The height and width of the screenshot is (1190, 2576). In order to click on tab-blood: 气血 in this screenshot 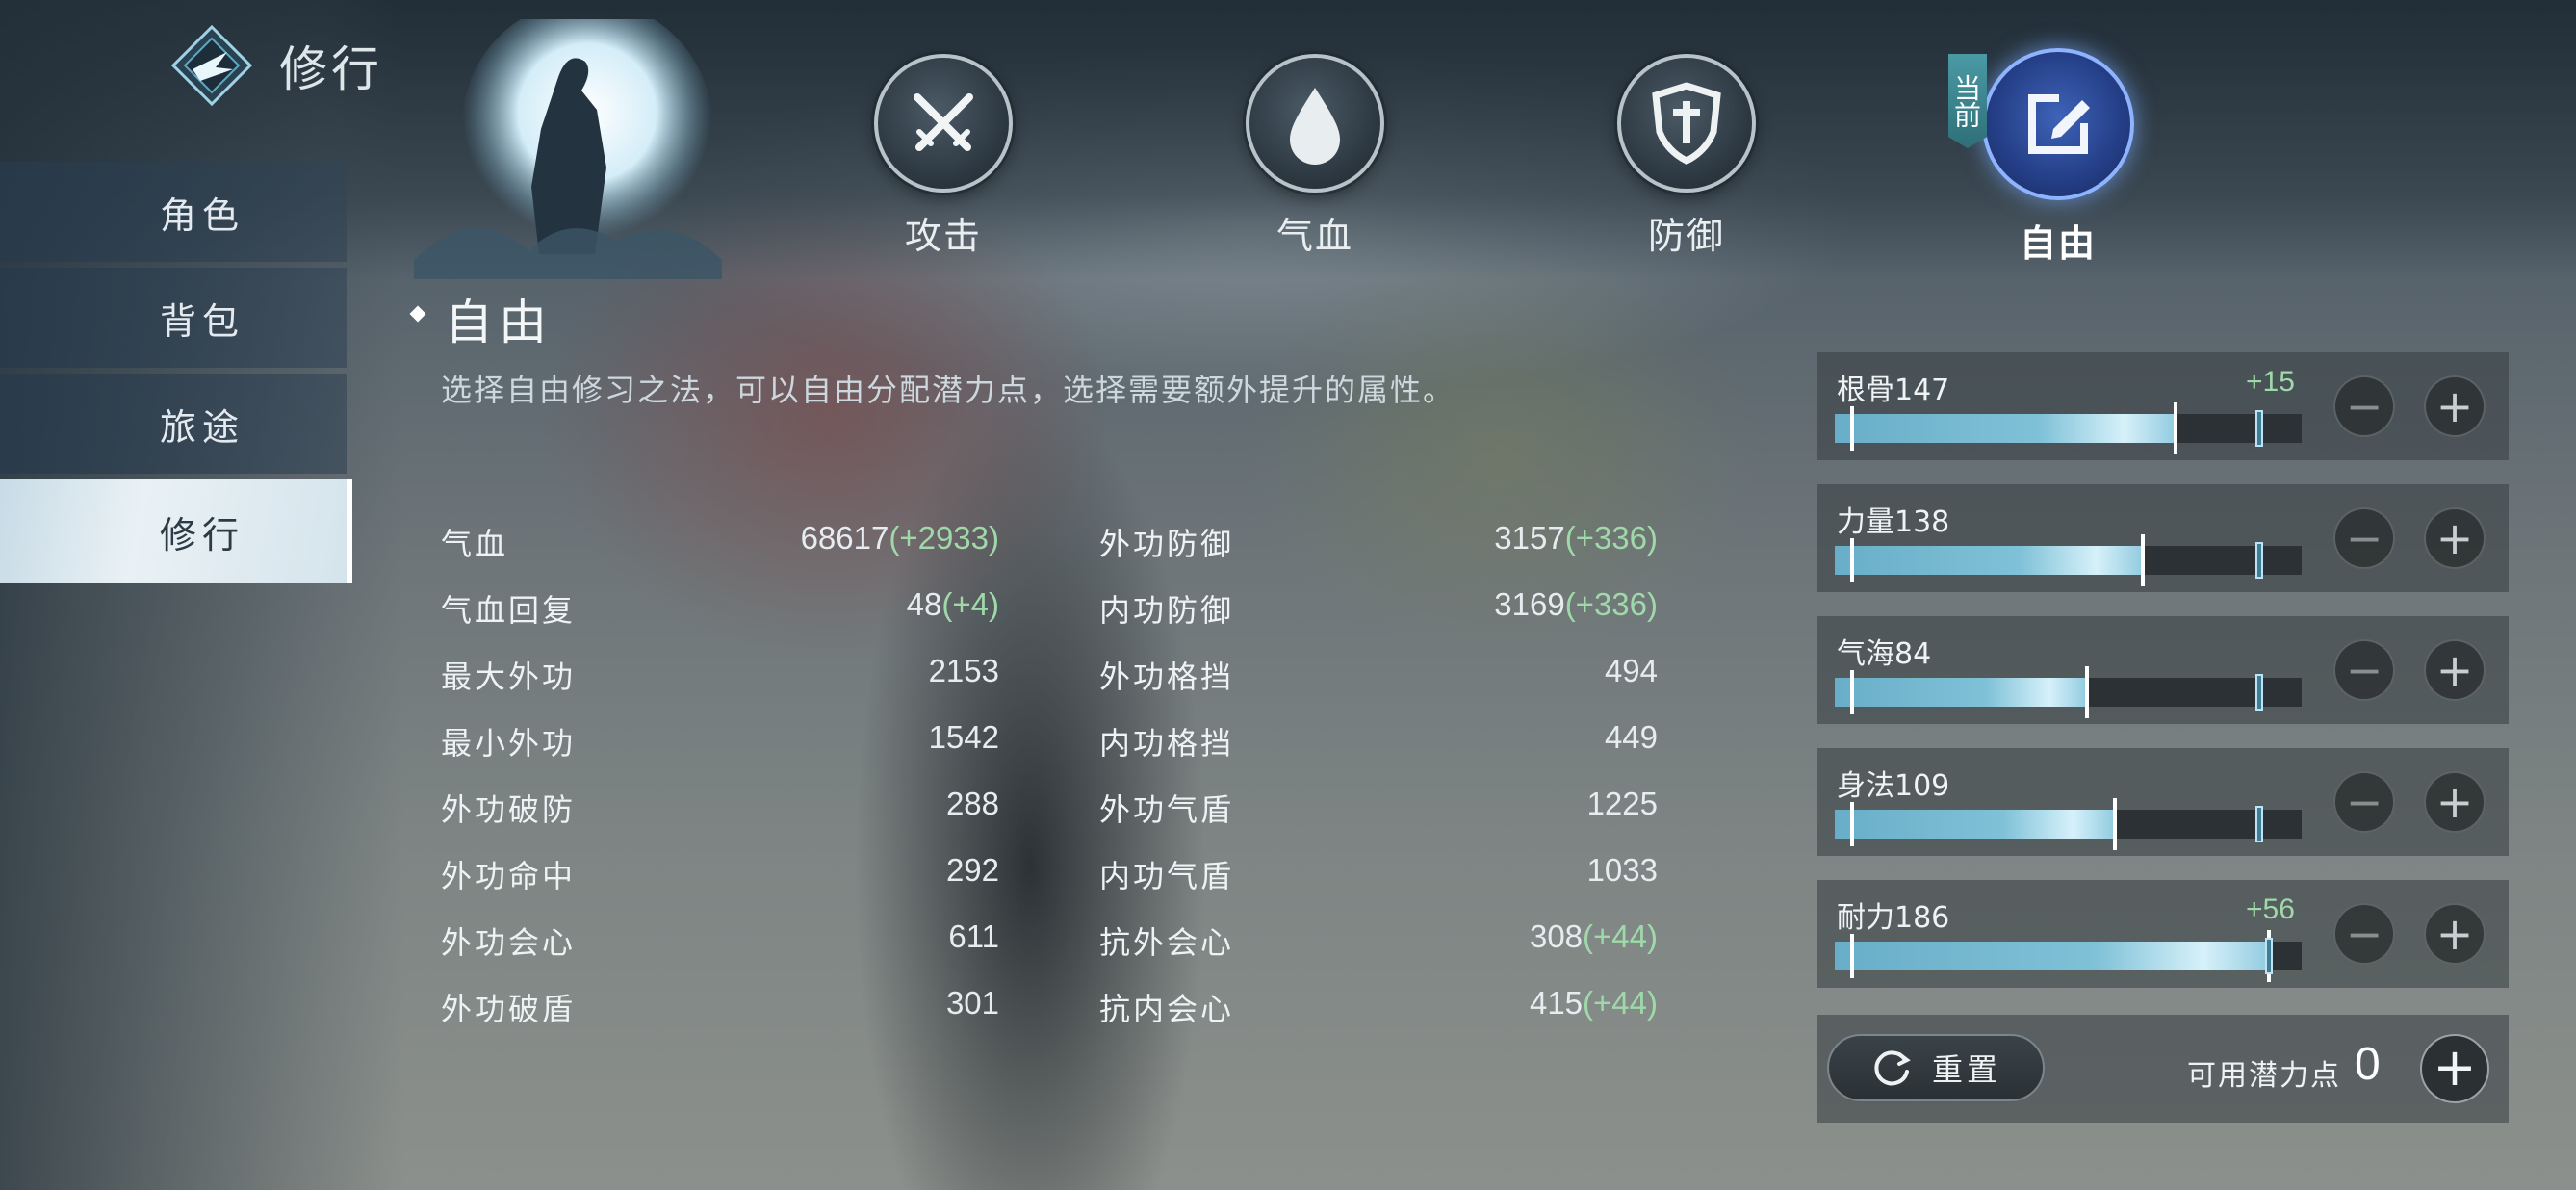, I will do `click(1315, 160)`.